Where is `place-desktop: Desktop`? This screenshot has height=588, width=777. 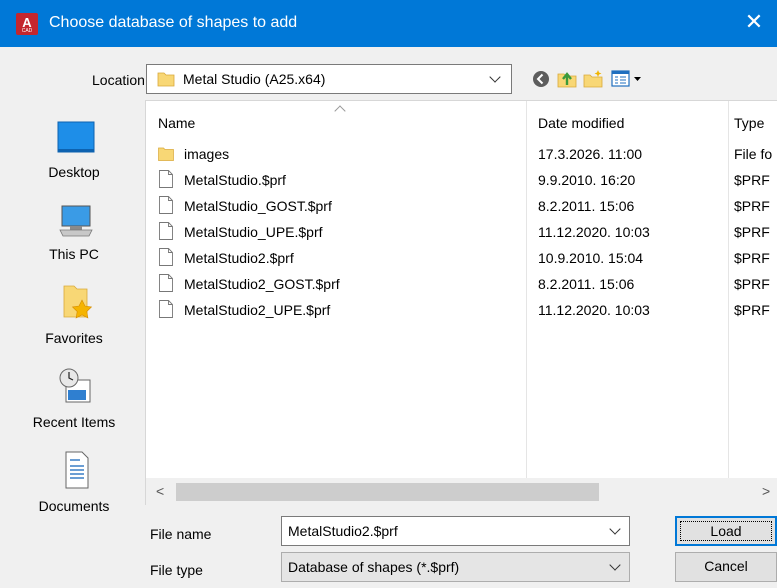
place-desktop: Desktop is located at coordinates (74, 158).